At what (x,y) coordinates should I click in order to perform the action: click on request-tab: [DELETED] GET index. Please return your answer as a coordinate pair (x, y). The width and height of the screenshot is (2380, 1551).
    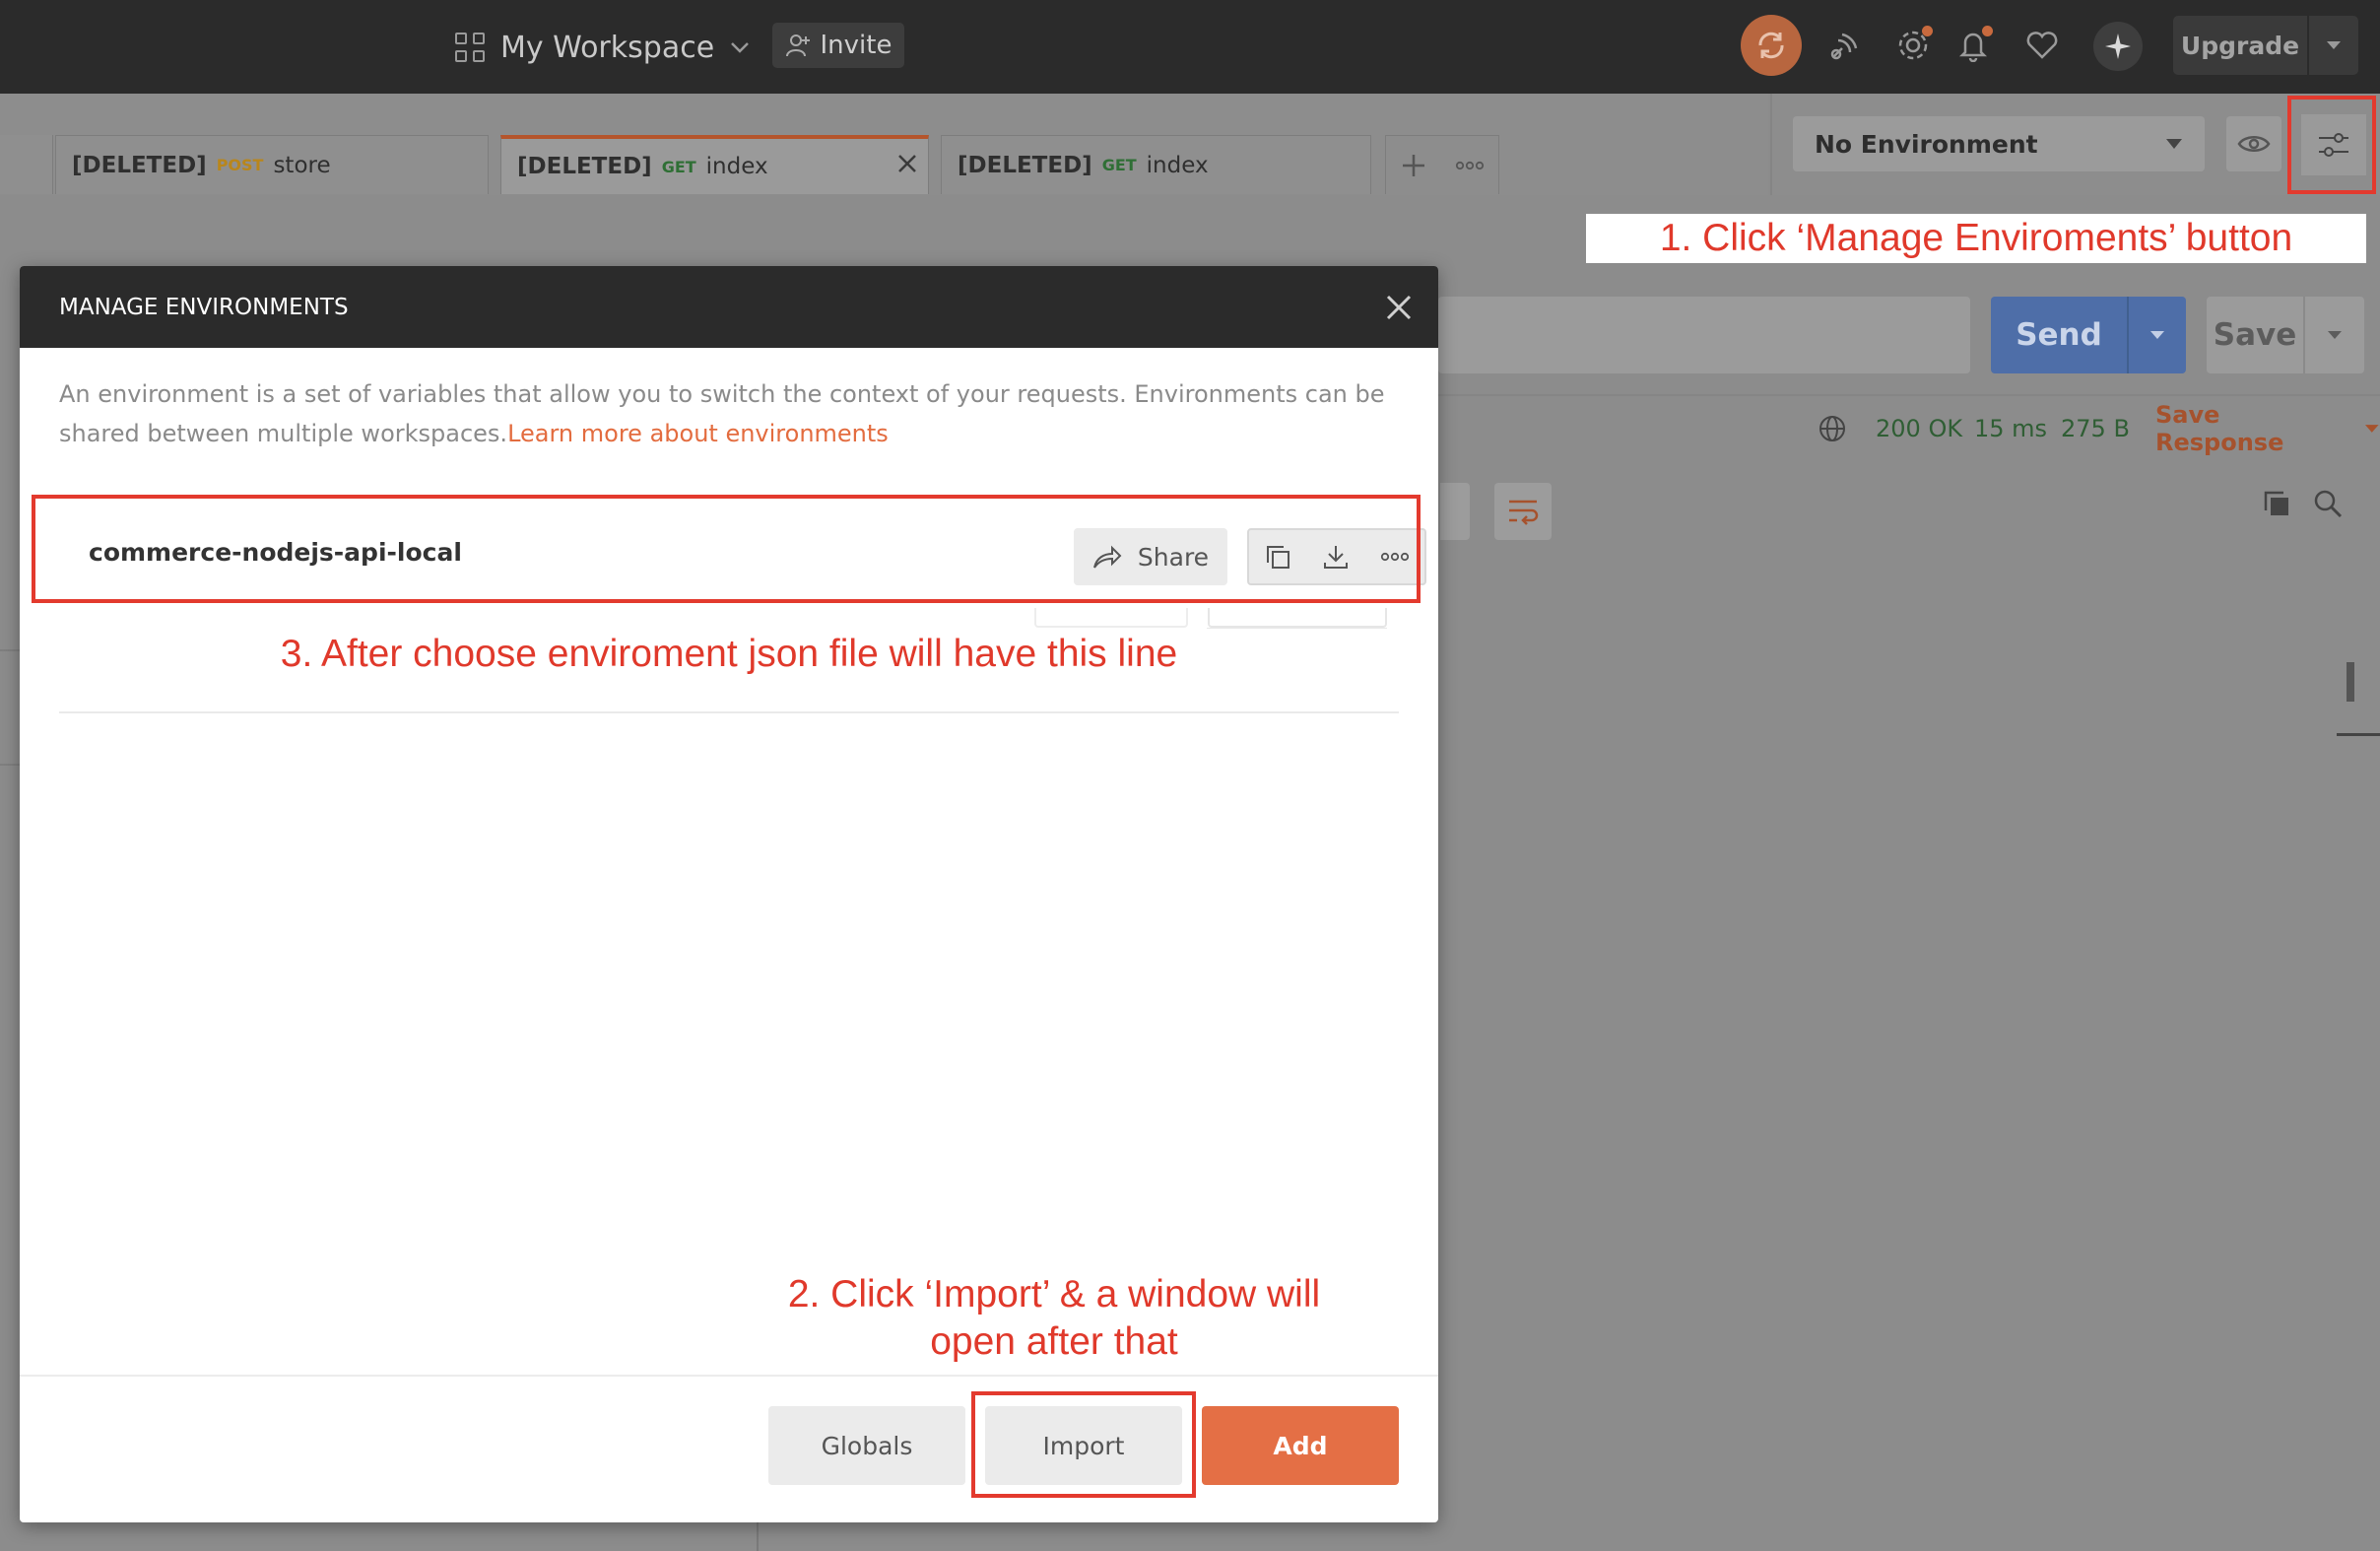
    Looking at the image, I should click on (1156, 164).